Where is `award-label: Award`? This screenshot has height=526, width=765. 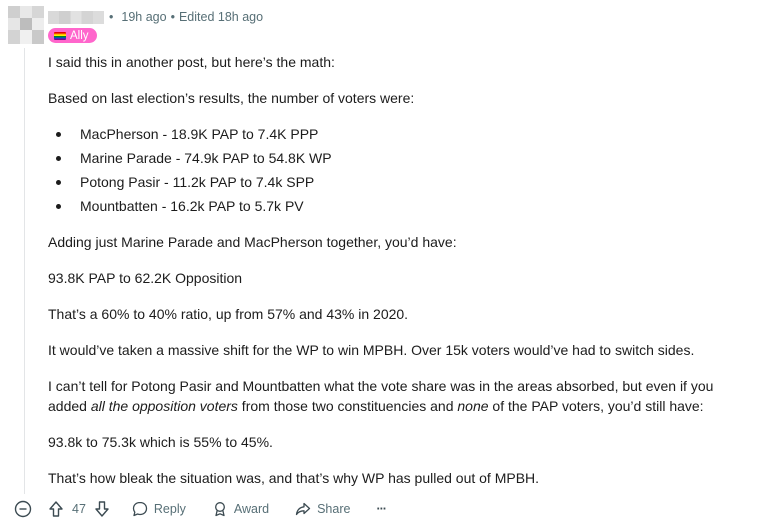 award-label: Award is located at coordinates (251, 509).